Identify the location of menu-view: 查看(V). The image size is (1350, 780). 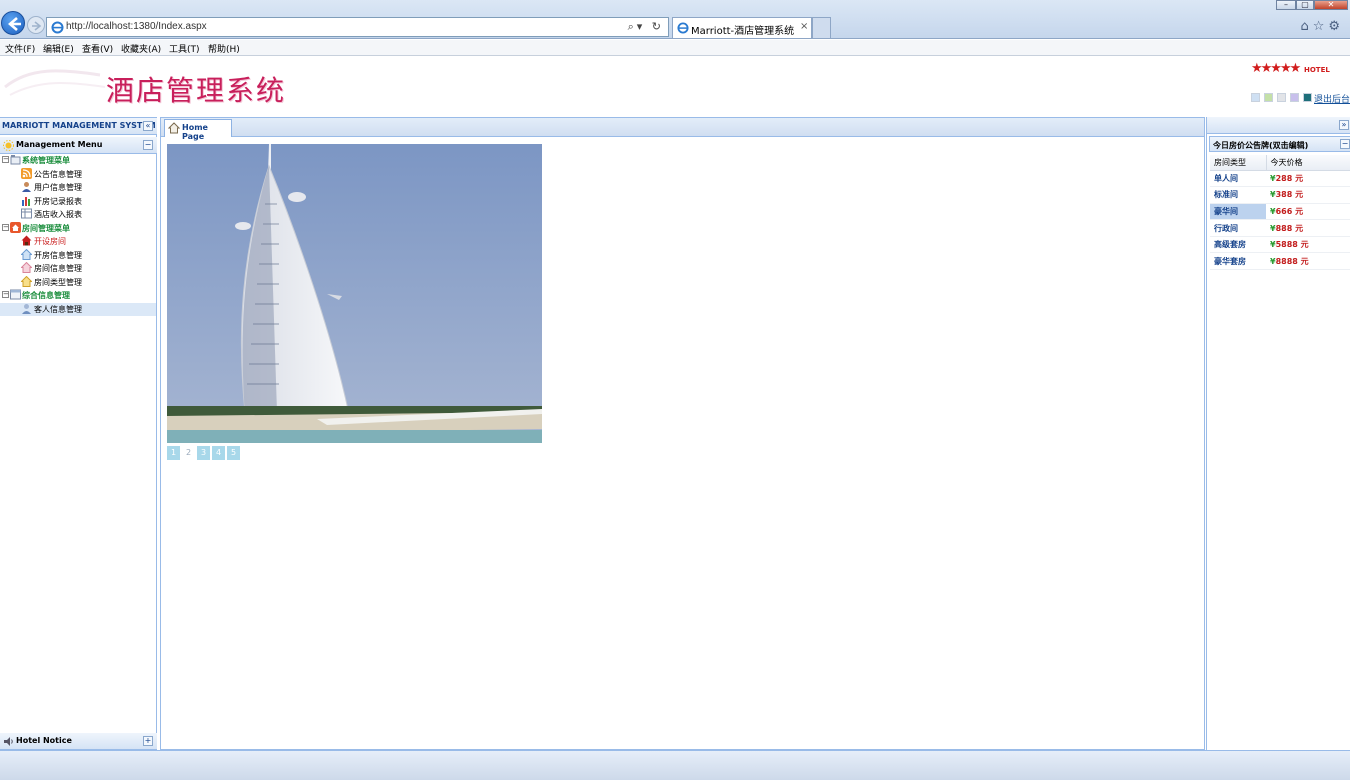
(97, 48).